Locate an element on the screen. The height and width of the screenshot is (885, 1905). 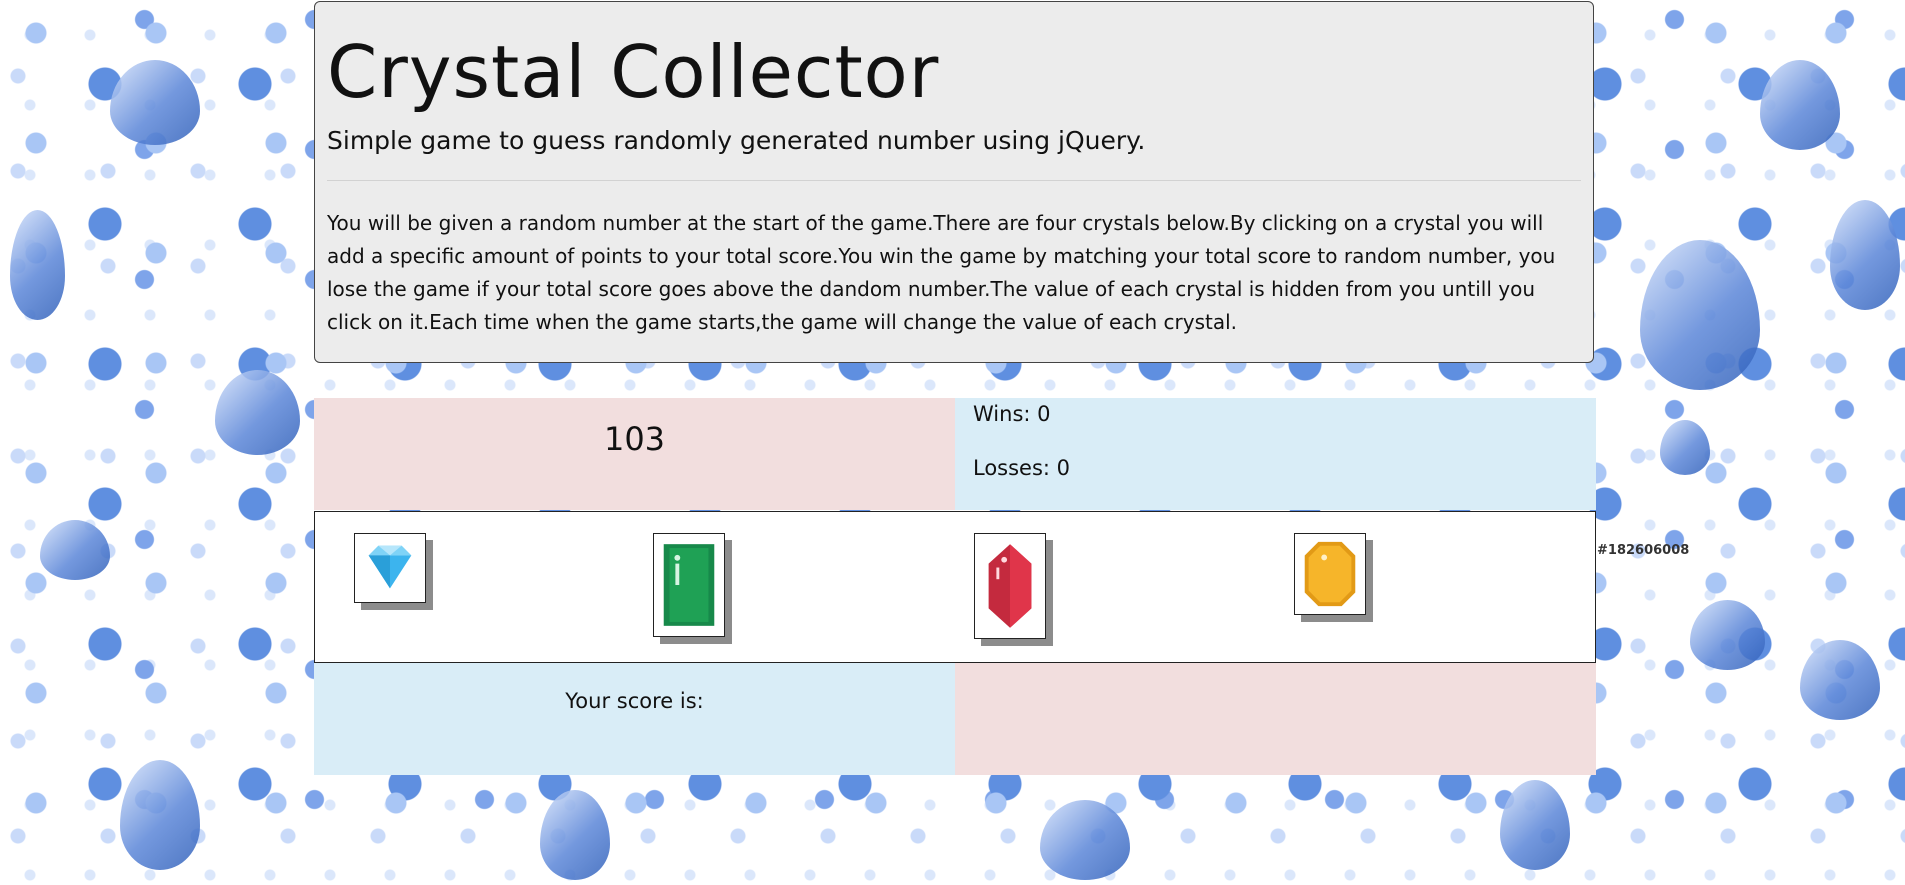
score-panel: Your score is: is located at coordinates (634, 719).